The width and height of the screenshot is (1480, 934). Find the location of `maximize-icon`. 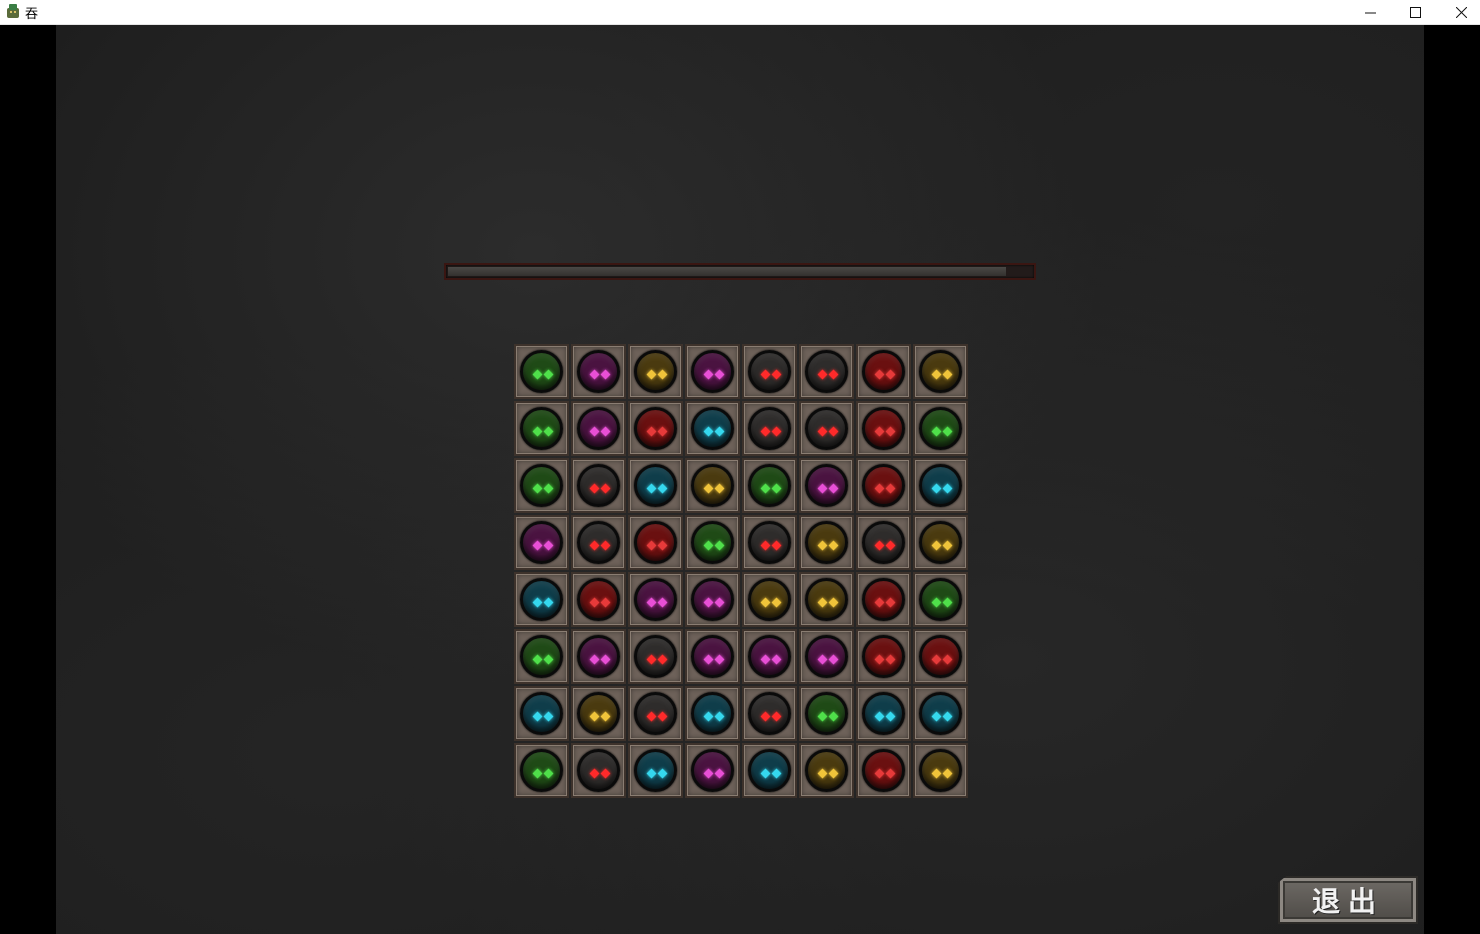

maximize-icon is located at coordinates (1415, 12).